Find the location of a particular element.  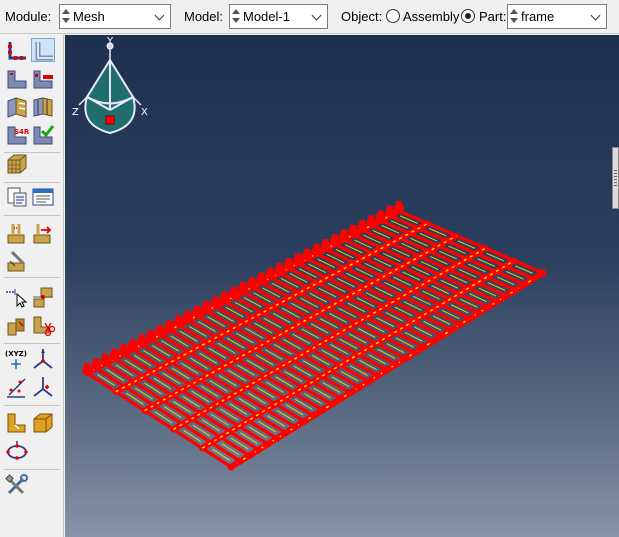

edit-mesh-tool-icon is located at coordinates (43, 233).